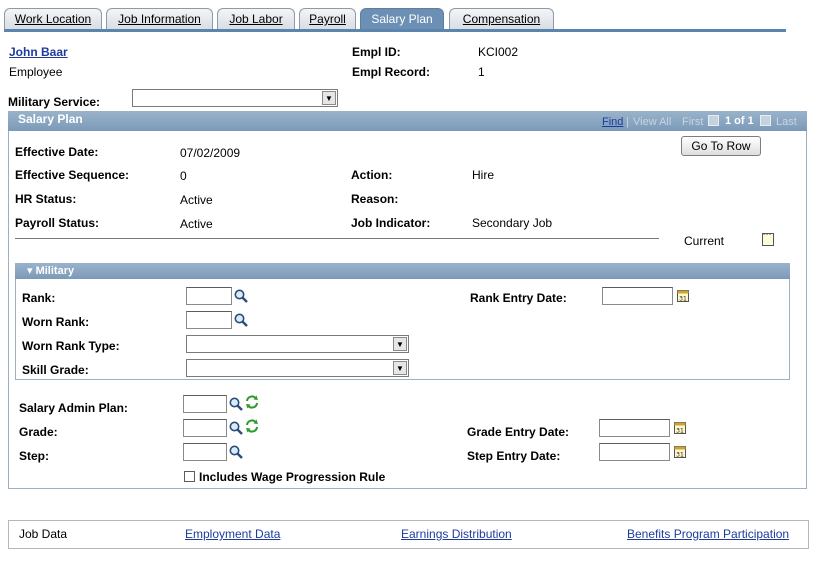  I want to click on hr-status-label: HR Status:, so click(46, 199).